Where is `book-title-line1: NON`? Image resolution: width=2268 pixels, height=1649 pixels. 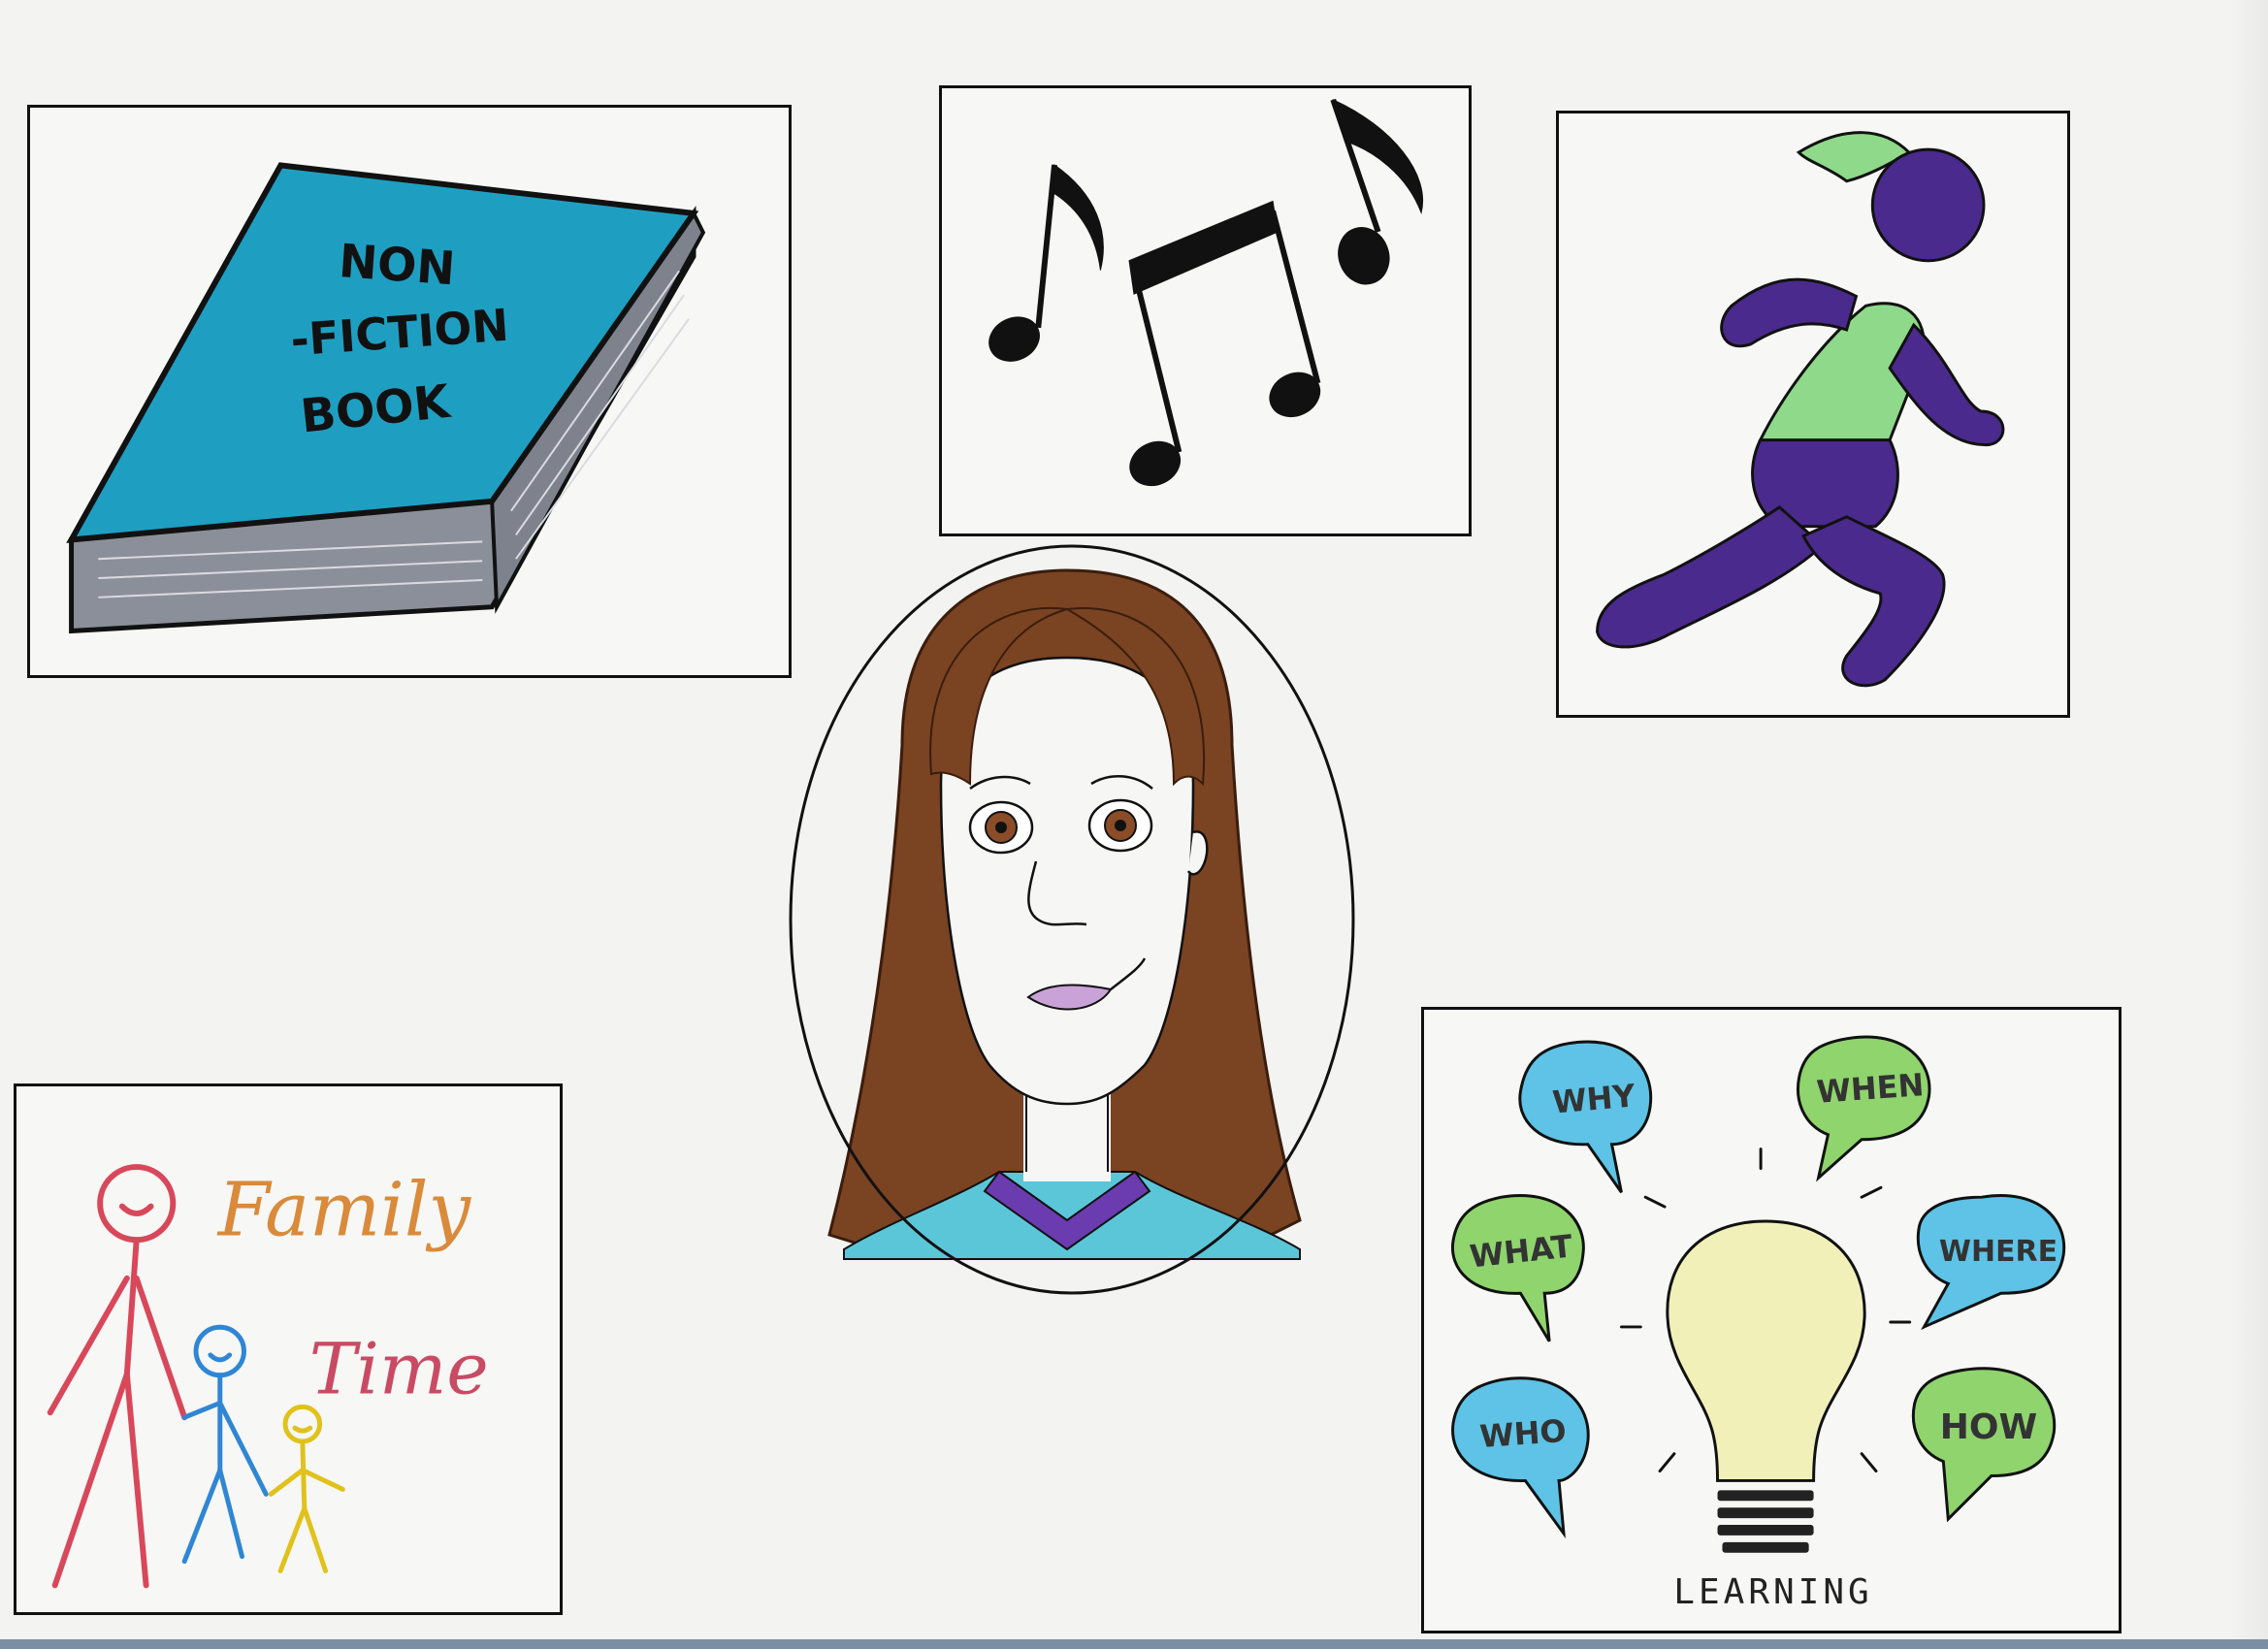
book-title-line1: NON is located at coordinates (397, 265).